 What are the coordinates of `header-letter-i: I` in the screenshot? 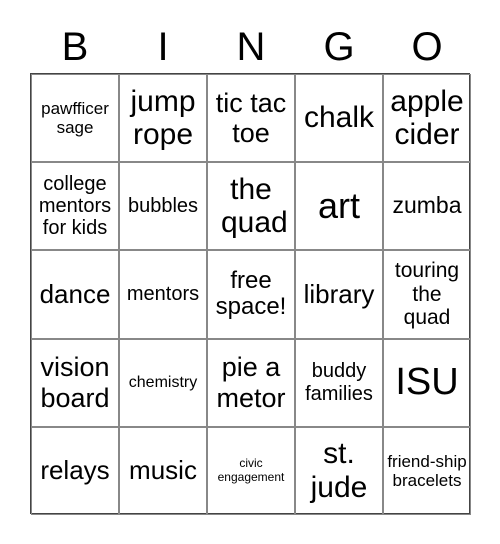 It's located at (163, 47).